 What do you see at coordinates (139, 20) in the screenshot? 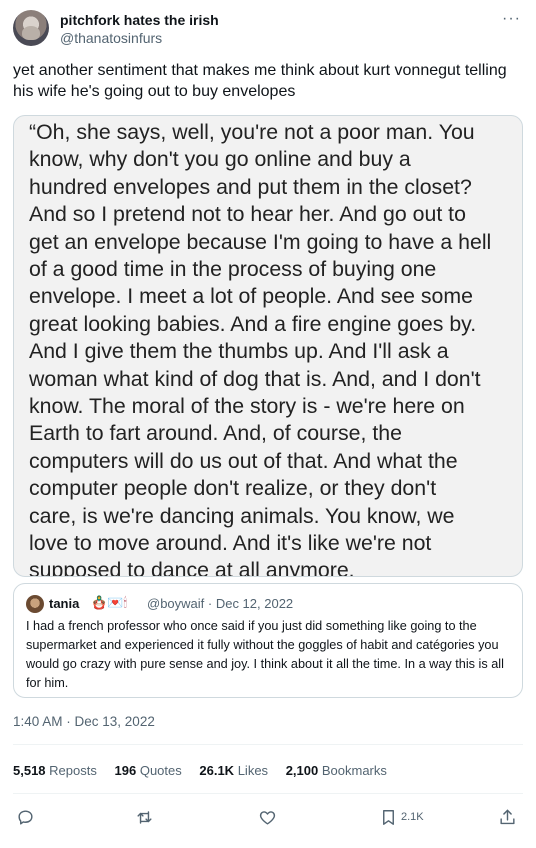
I see `author-name: pitchfork hates the irish` at bounding box center [139, 20].